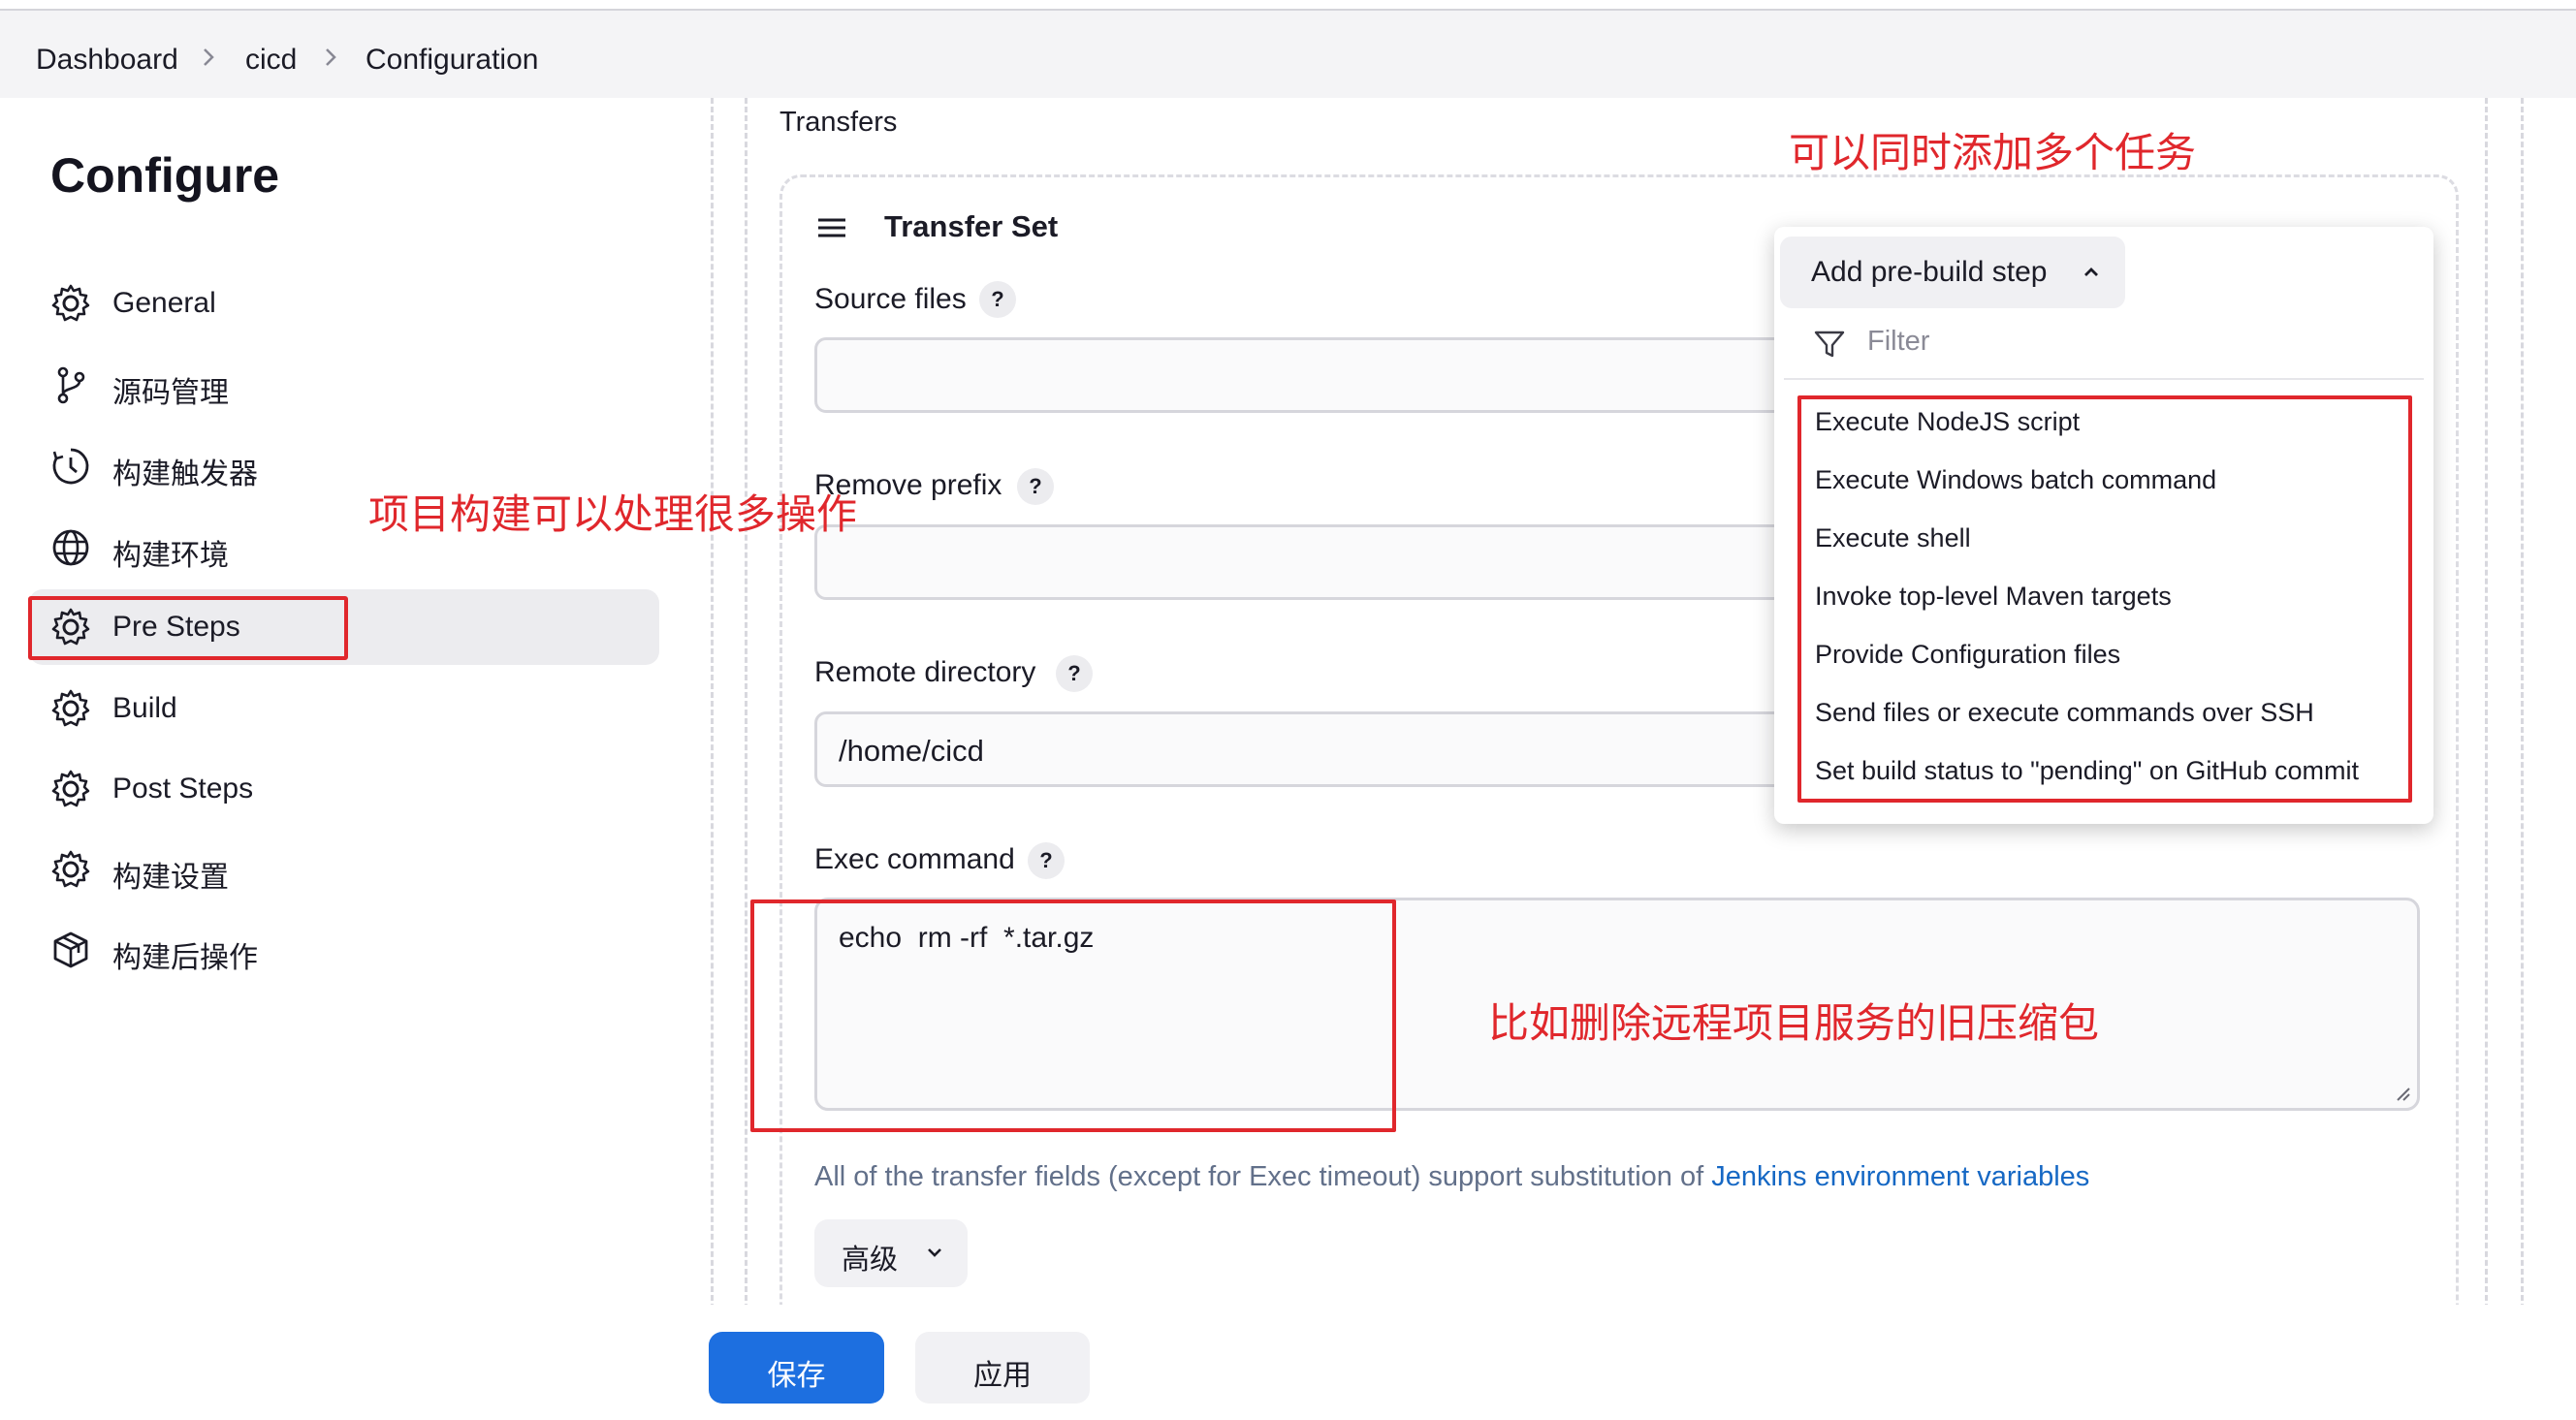 This screenshot has height=1420, width=2576. I want to click on save-label: 保存, so click(797, 1376).